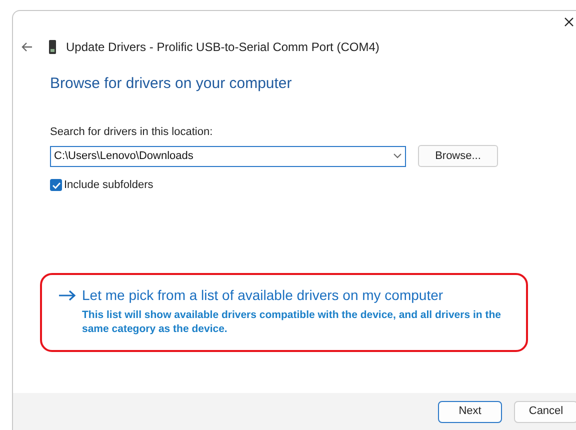  What do you see at coordinates (56, 185) in the screenshot?
I see `checkbox` at bounding box center [56, 185].